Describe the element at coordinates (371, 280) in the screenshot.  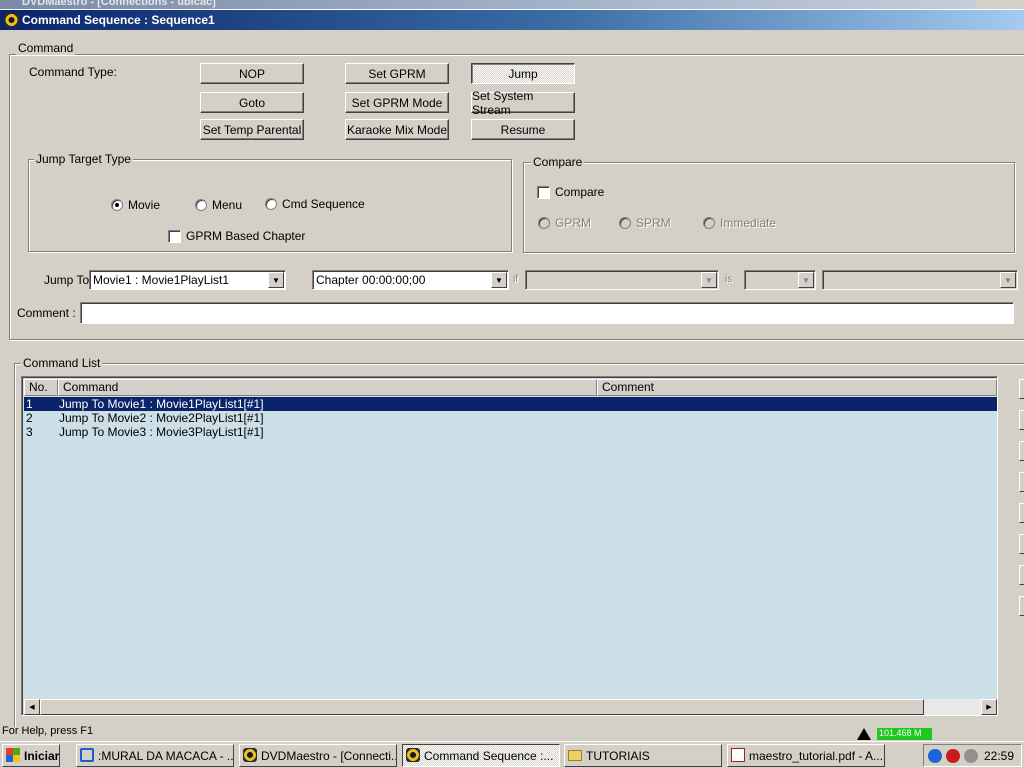
I see `chapter-value: Chapter 00:00:00;00` at that location.